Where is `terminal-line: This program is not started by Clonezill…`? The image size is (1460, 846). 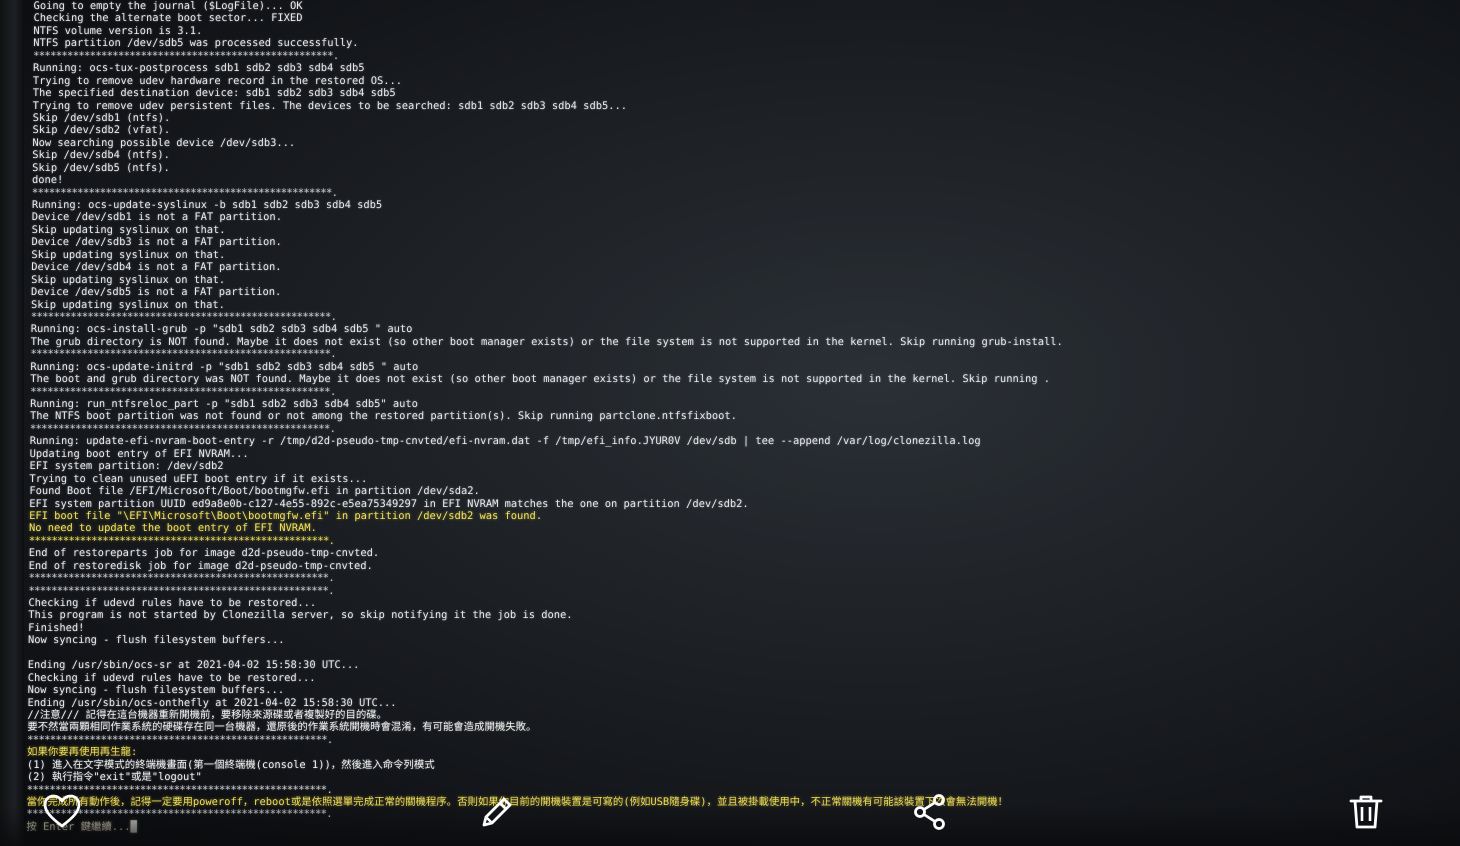
terminal-line: This program is not started by Clonezill… is located at coordinates (300, 615).